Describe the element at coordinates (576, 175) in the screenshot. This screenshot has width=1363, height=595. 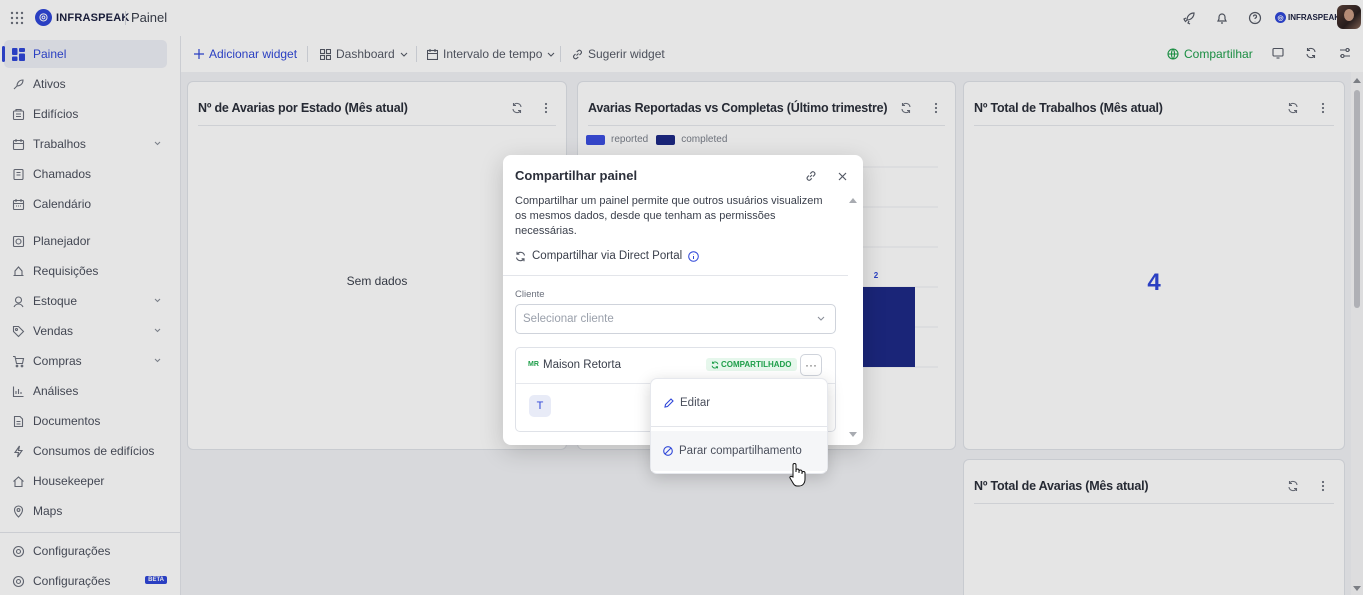
I see `modal-title: Compartilhar painel` at that location.